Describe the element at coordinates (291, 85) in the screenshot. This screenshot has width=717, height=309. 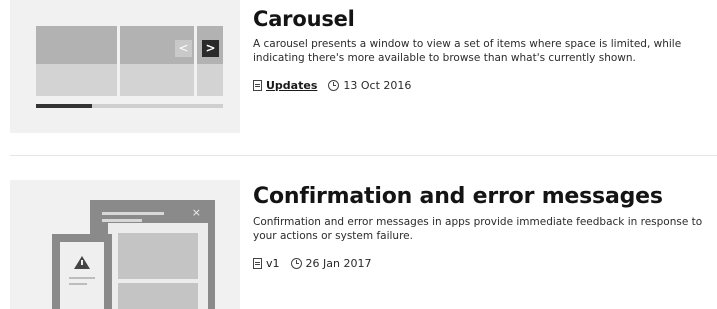
I see `article-tag-link: Updates` at that location.